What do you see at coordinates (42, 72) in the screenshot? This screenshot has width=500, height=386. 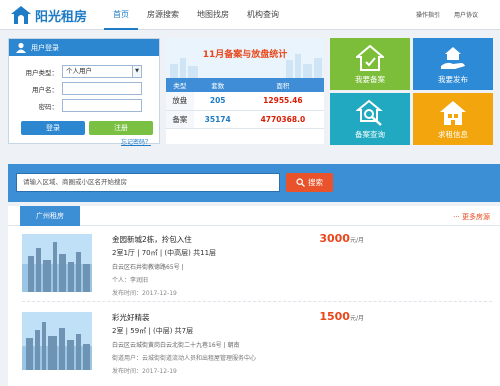 I see `user-type-label: 用户类型：` at bounding box center [42, 72].